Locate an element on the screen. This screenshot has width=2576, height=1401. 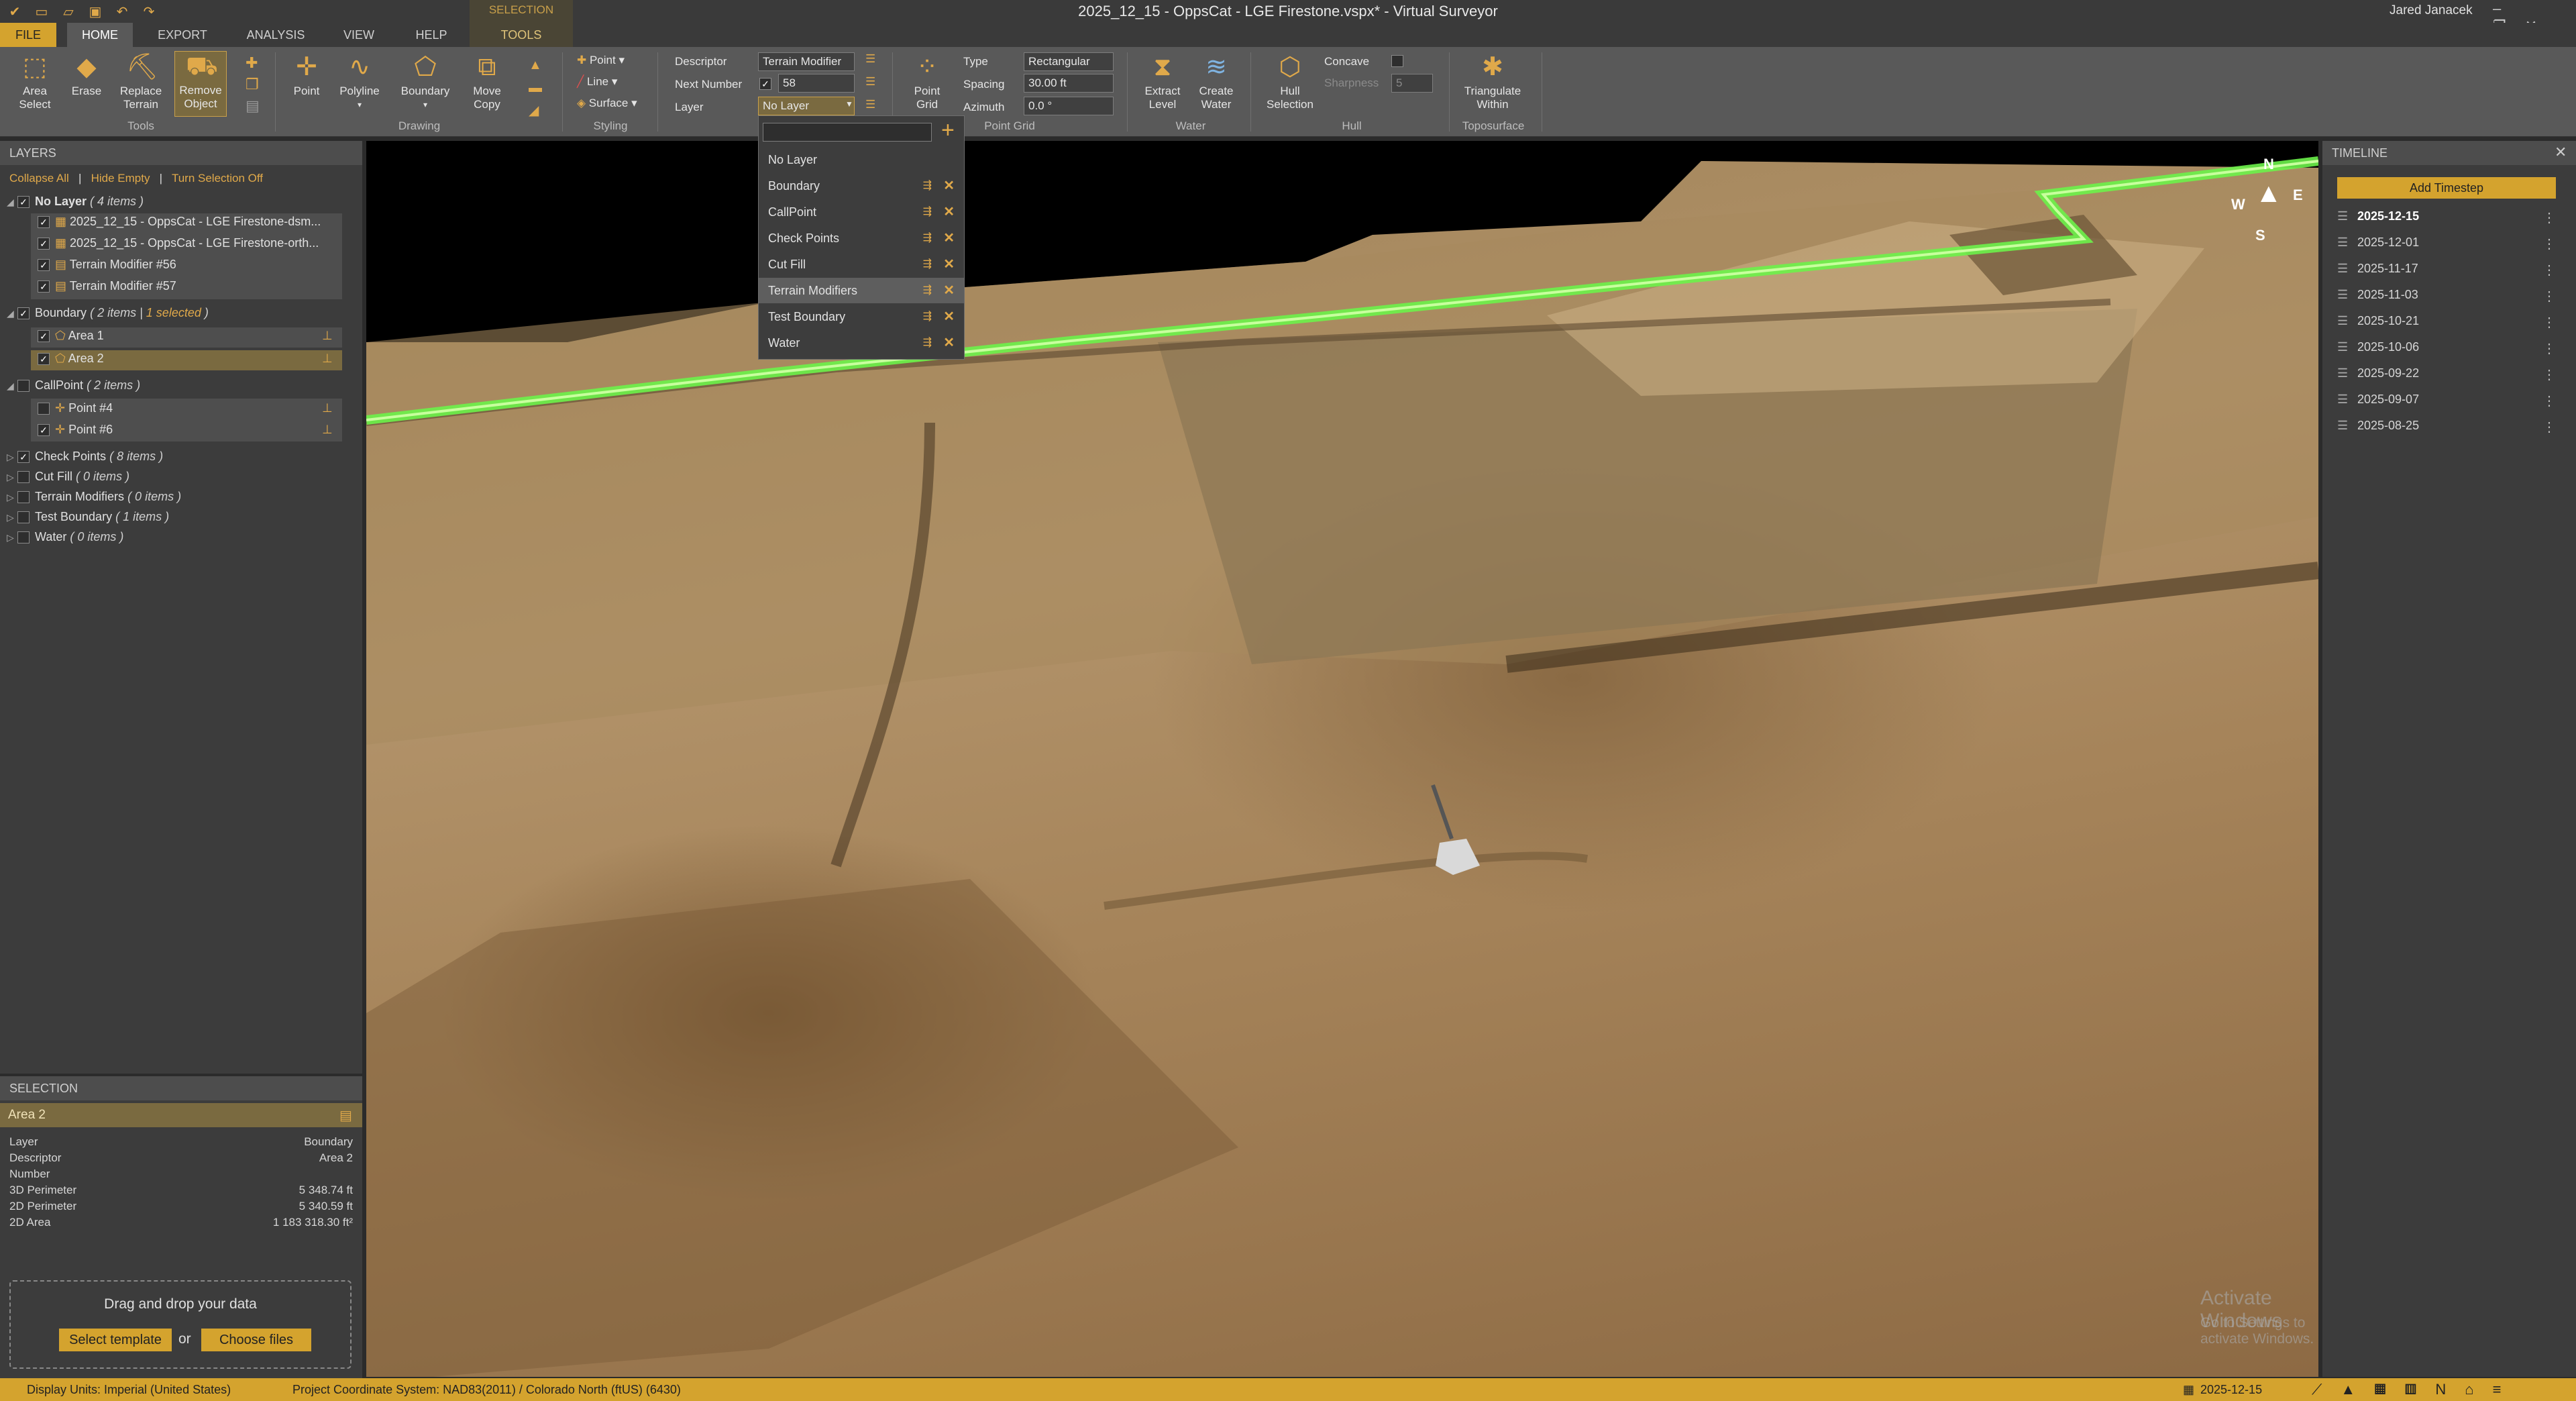
hide-empty-link: Hide Empty is located at coordinates (120, 178).